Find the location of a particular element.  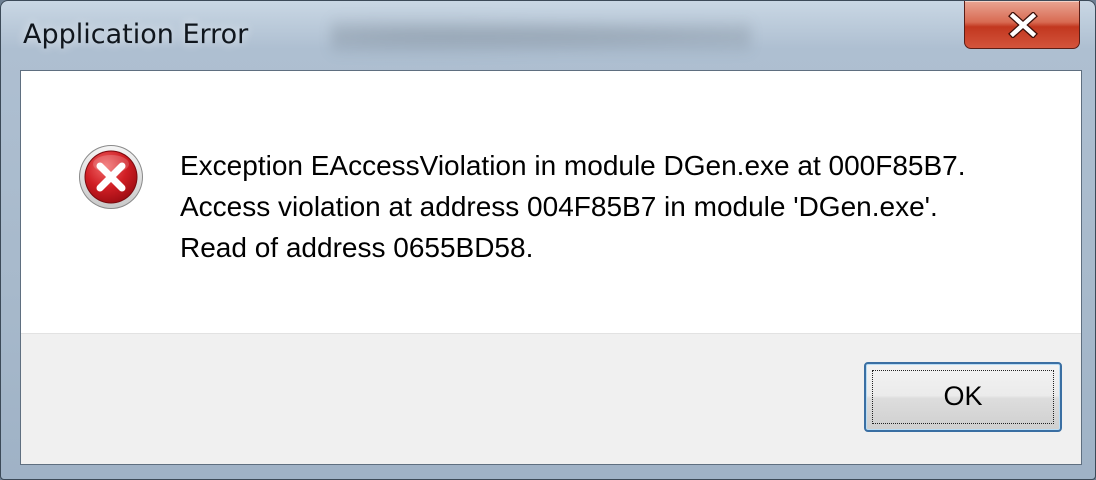

message-line: Read of address 0655BD58. is located at coordinates (357, 247).